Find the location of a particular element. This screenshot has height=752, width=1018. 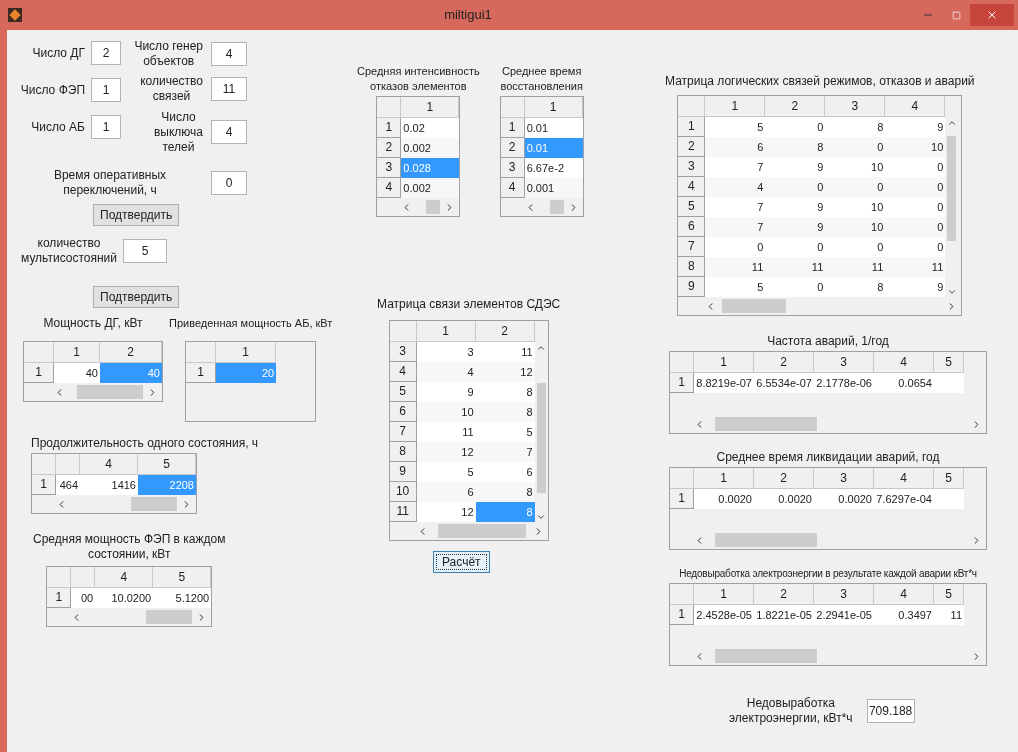

table-cell: 0.3497 is located at coordinates (904, 615).